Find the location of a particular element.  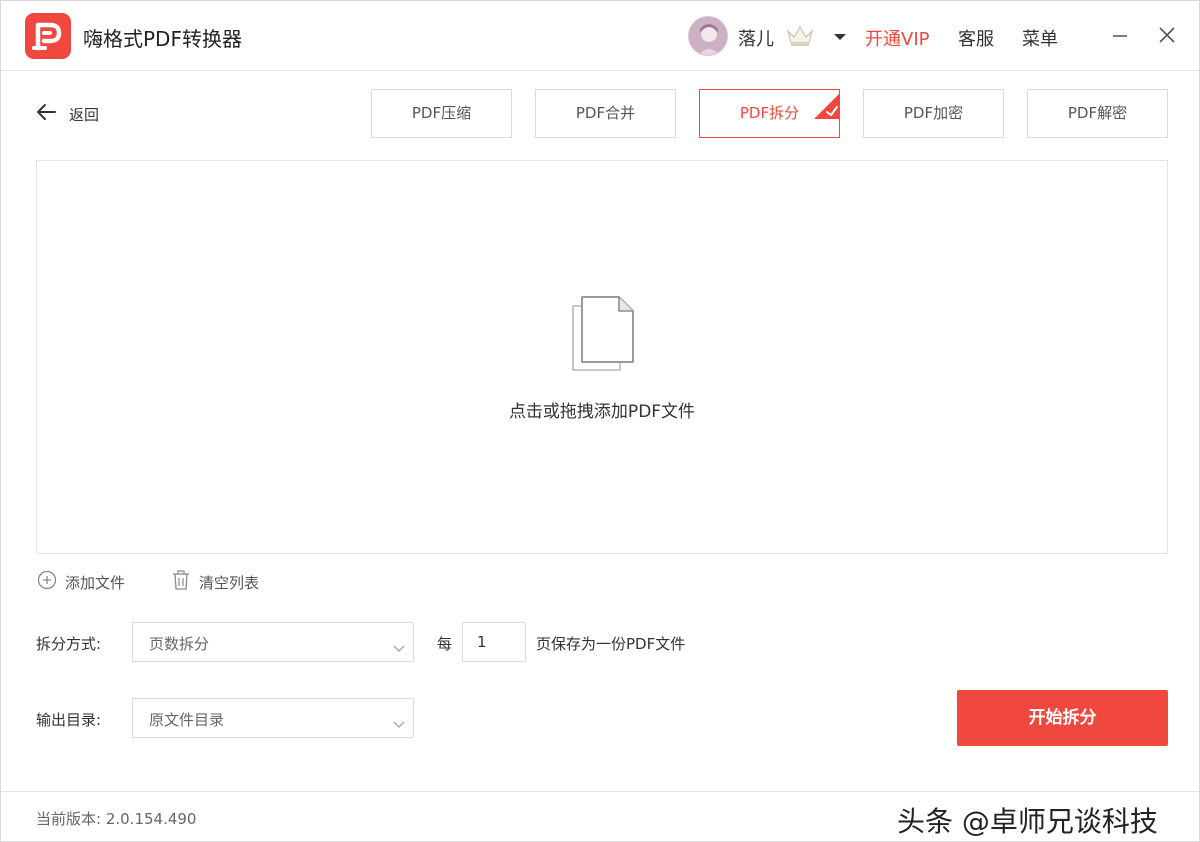

per-label: 每 is located at coordinates (445, 644).